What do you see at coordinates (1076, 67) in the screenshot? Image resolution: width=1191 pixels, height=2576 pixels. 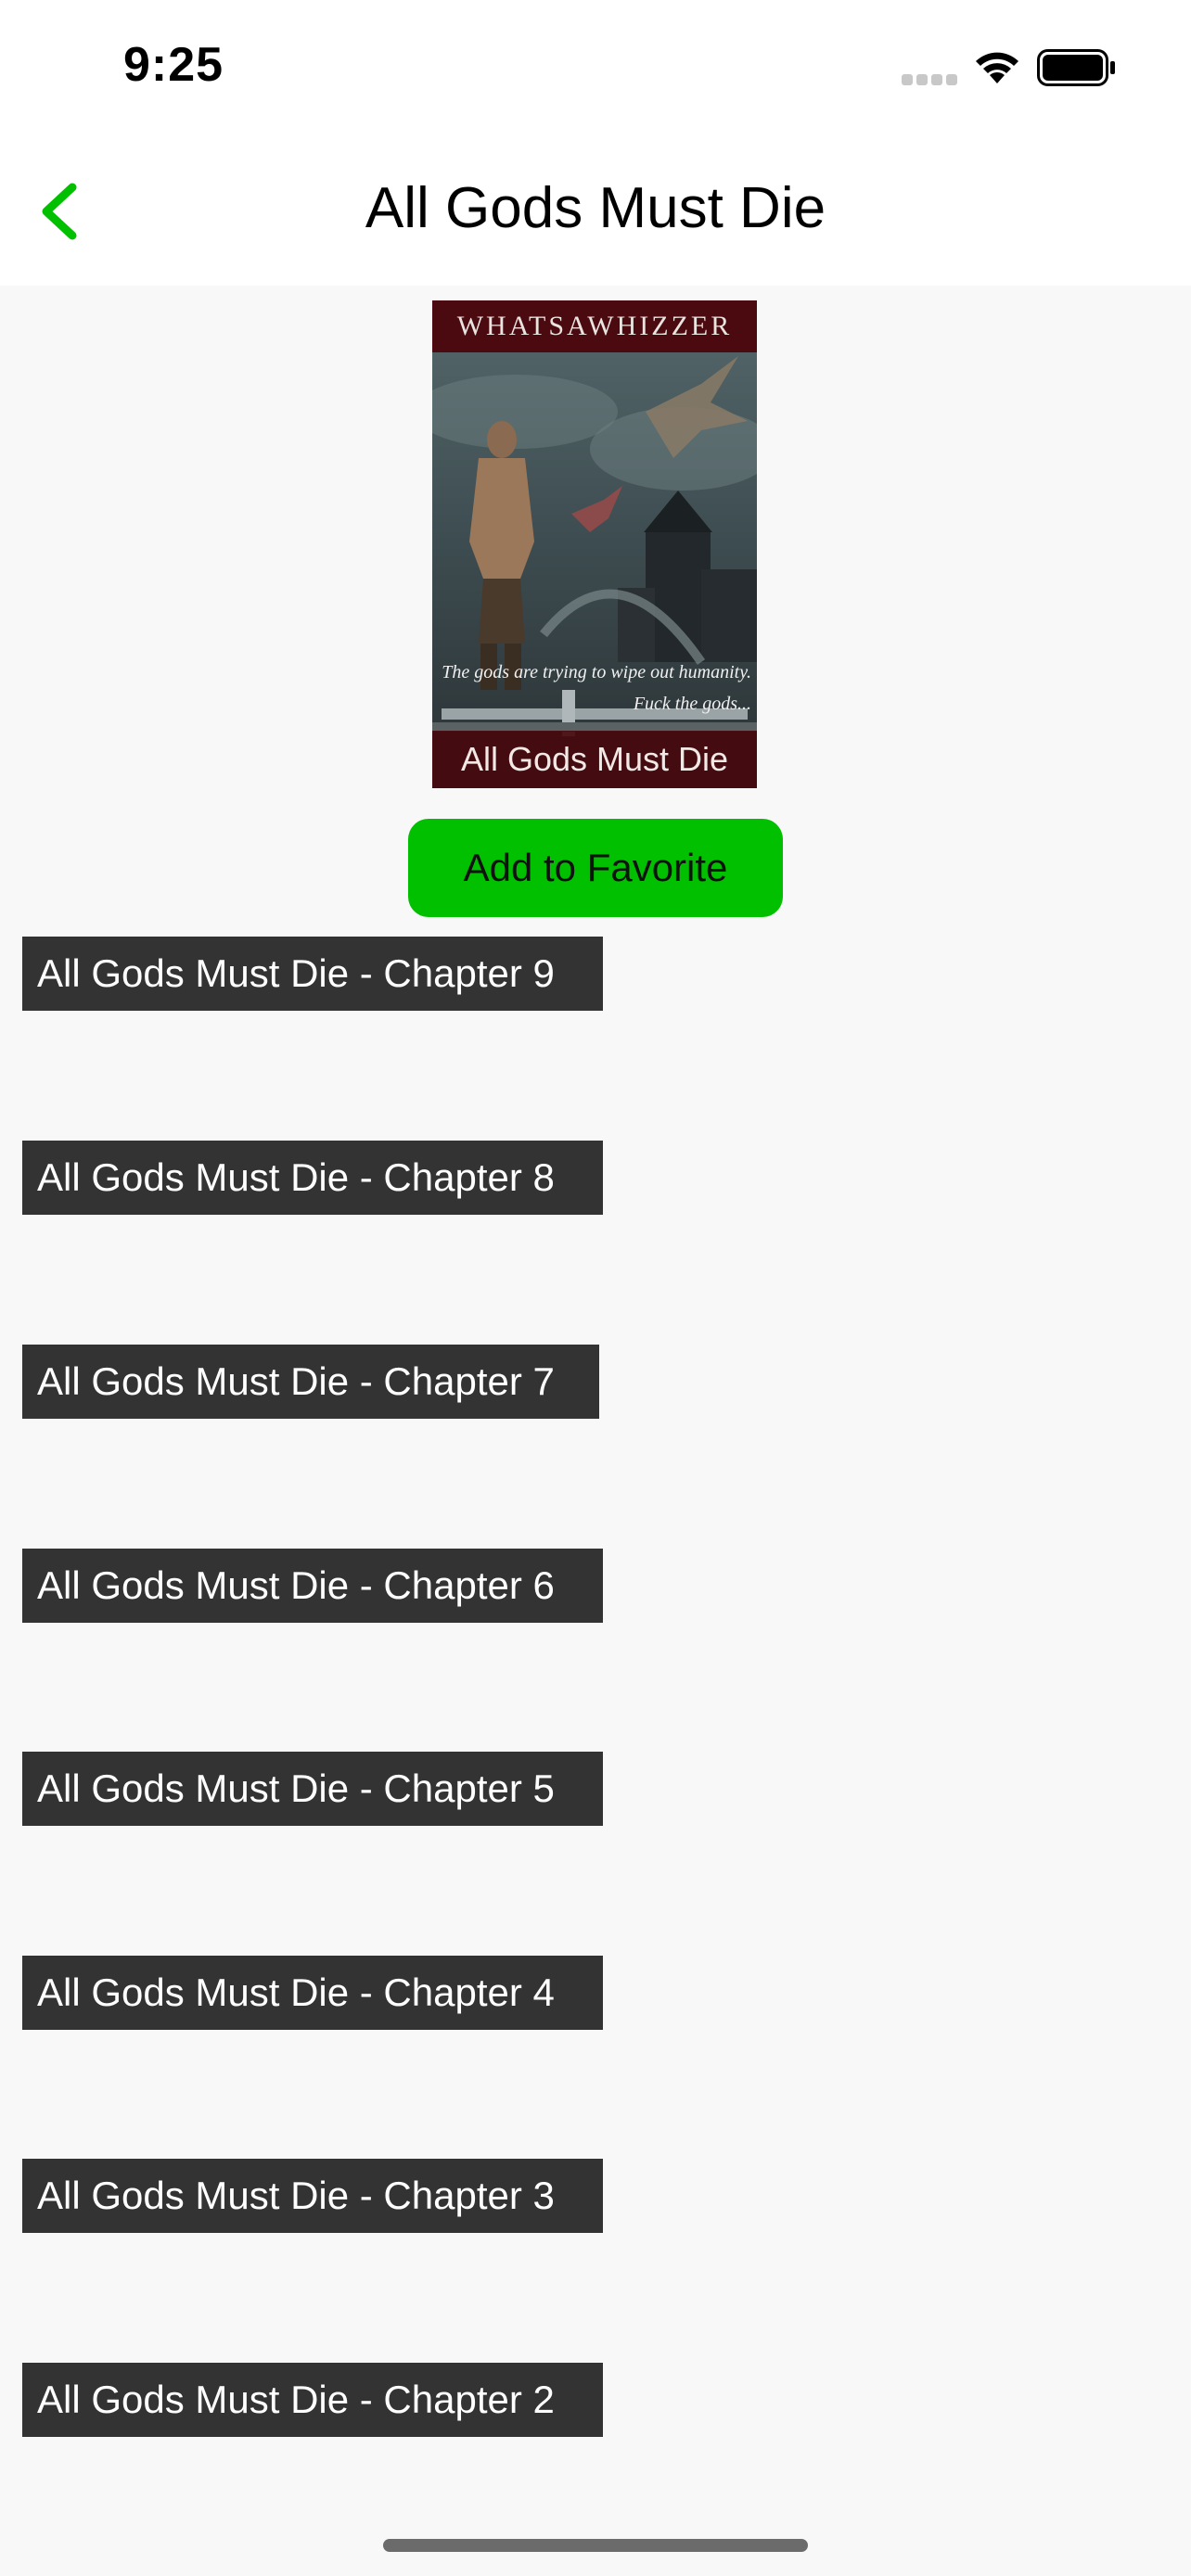 I see `battery-icon` at bounding box center [1076, 67].